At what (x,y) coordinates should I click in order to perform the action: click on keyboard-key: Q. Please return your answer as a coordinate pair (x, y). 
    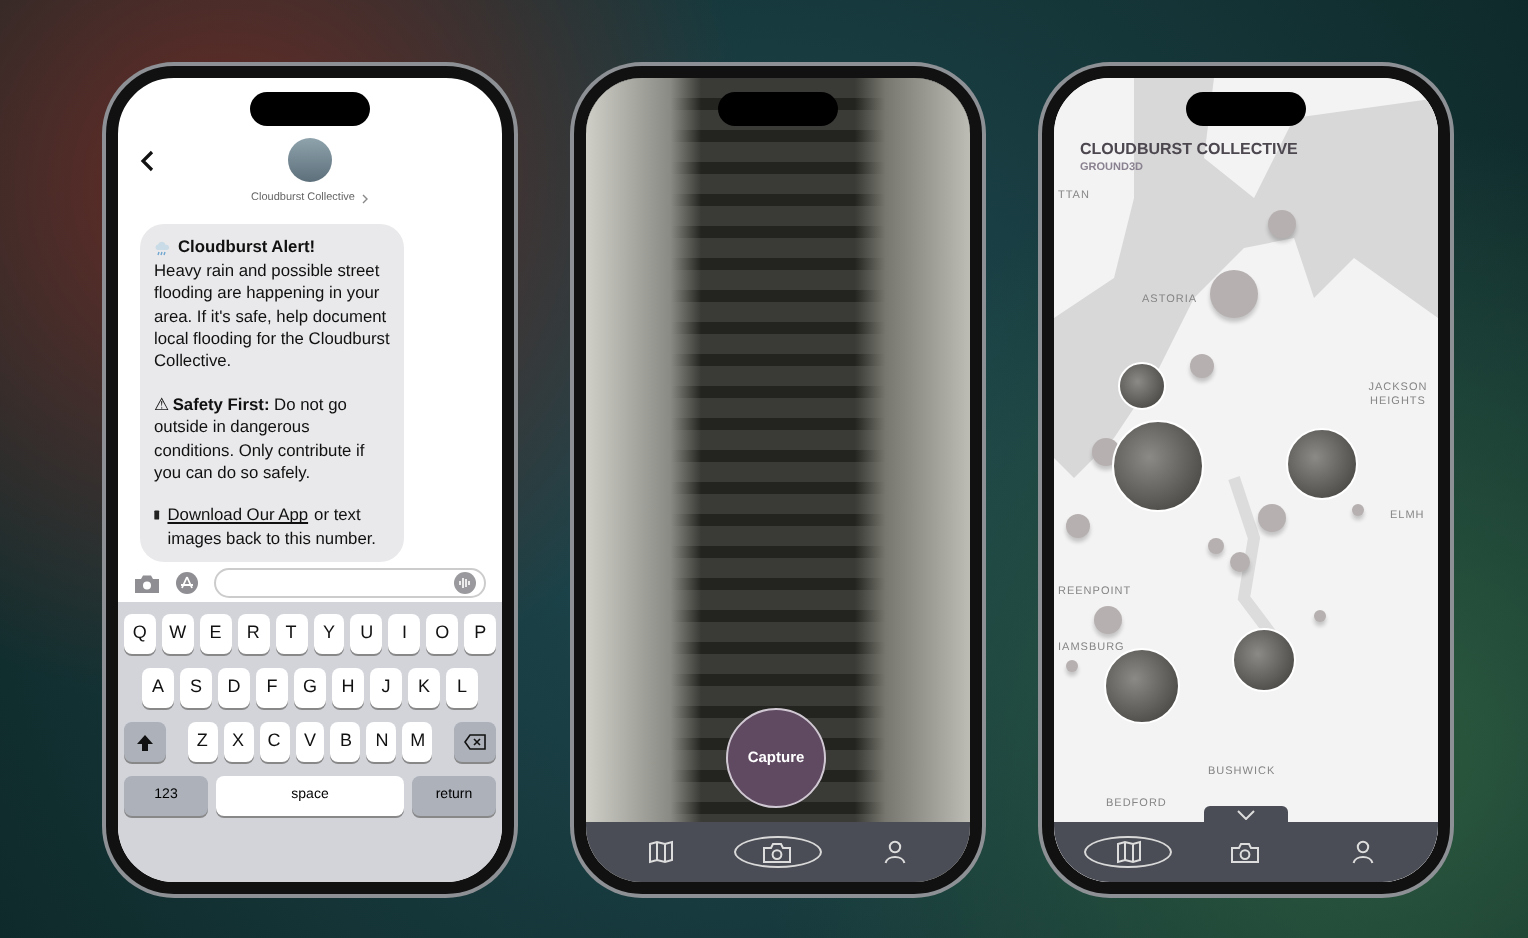
    Looking at the image, I should click on (139, 634).